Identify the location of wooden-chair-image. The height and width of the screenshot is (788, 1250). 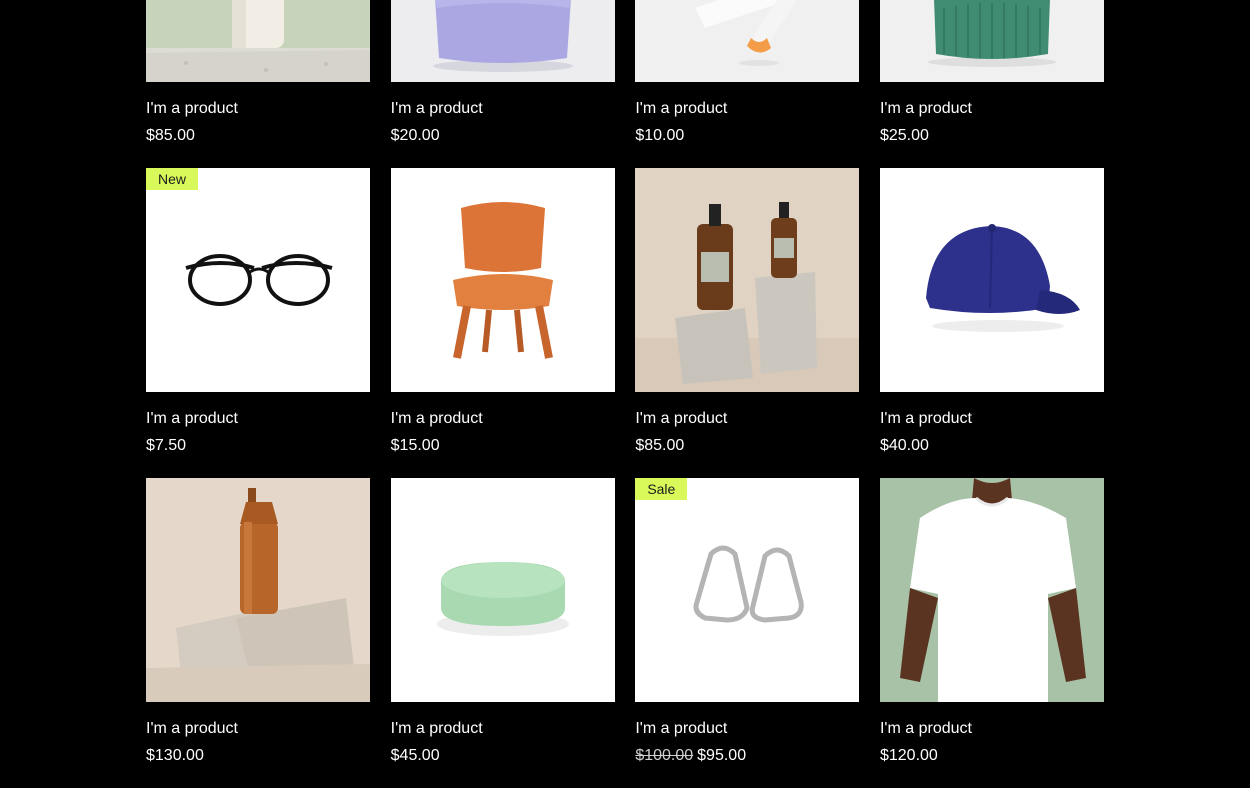
(502, 280).